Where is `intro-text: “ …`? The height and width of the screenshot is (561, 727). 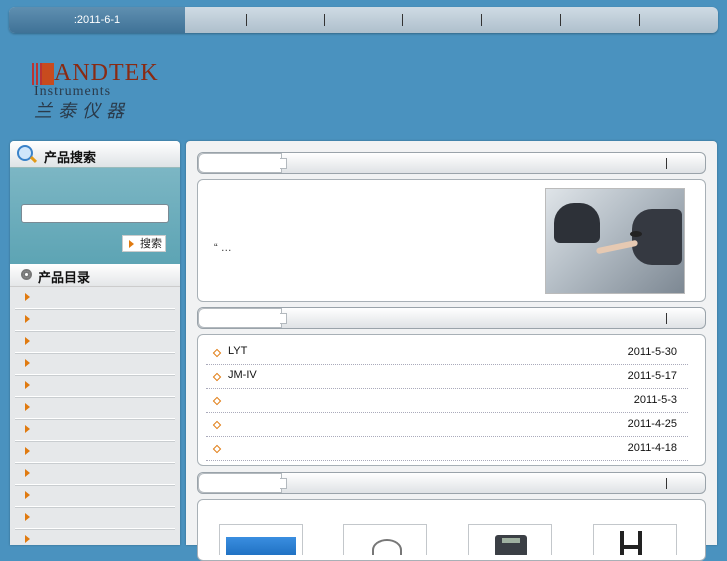 intro-text: “ … is located at coordinates (223, 248).